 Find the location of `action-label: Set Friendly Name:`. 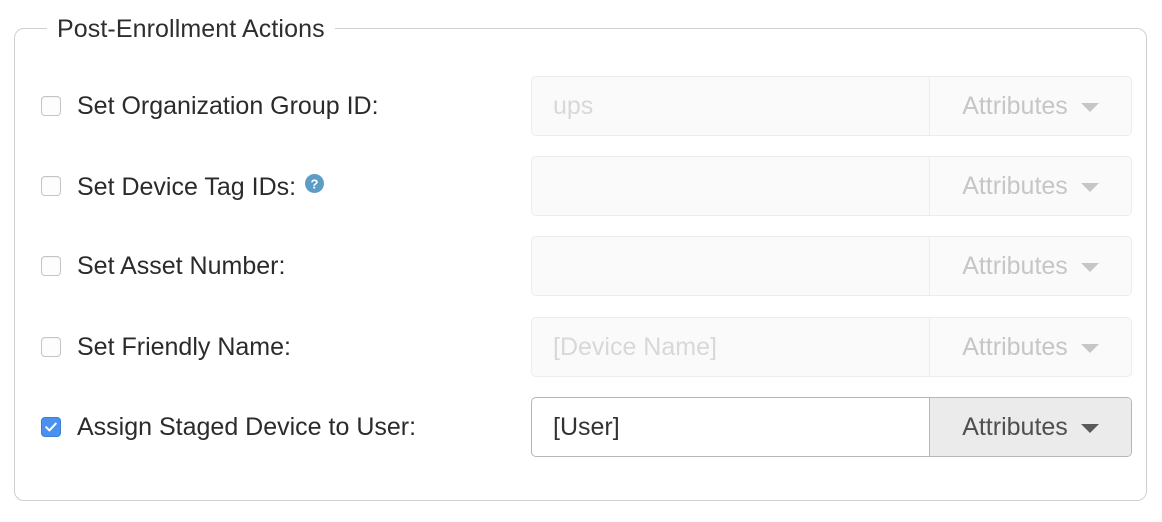

action-label: Set Friendly Name: is located at coordinates (184, 347).